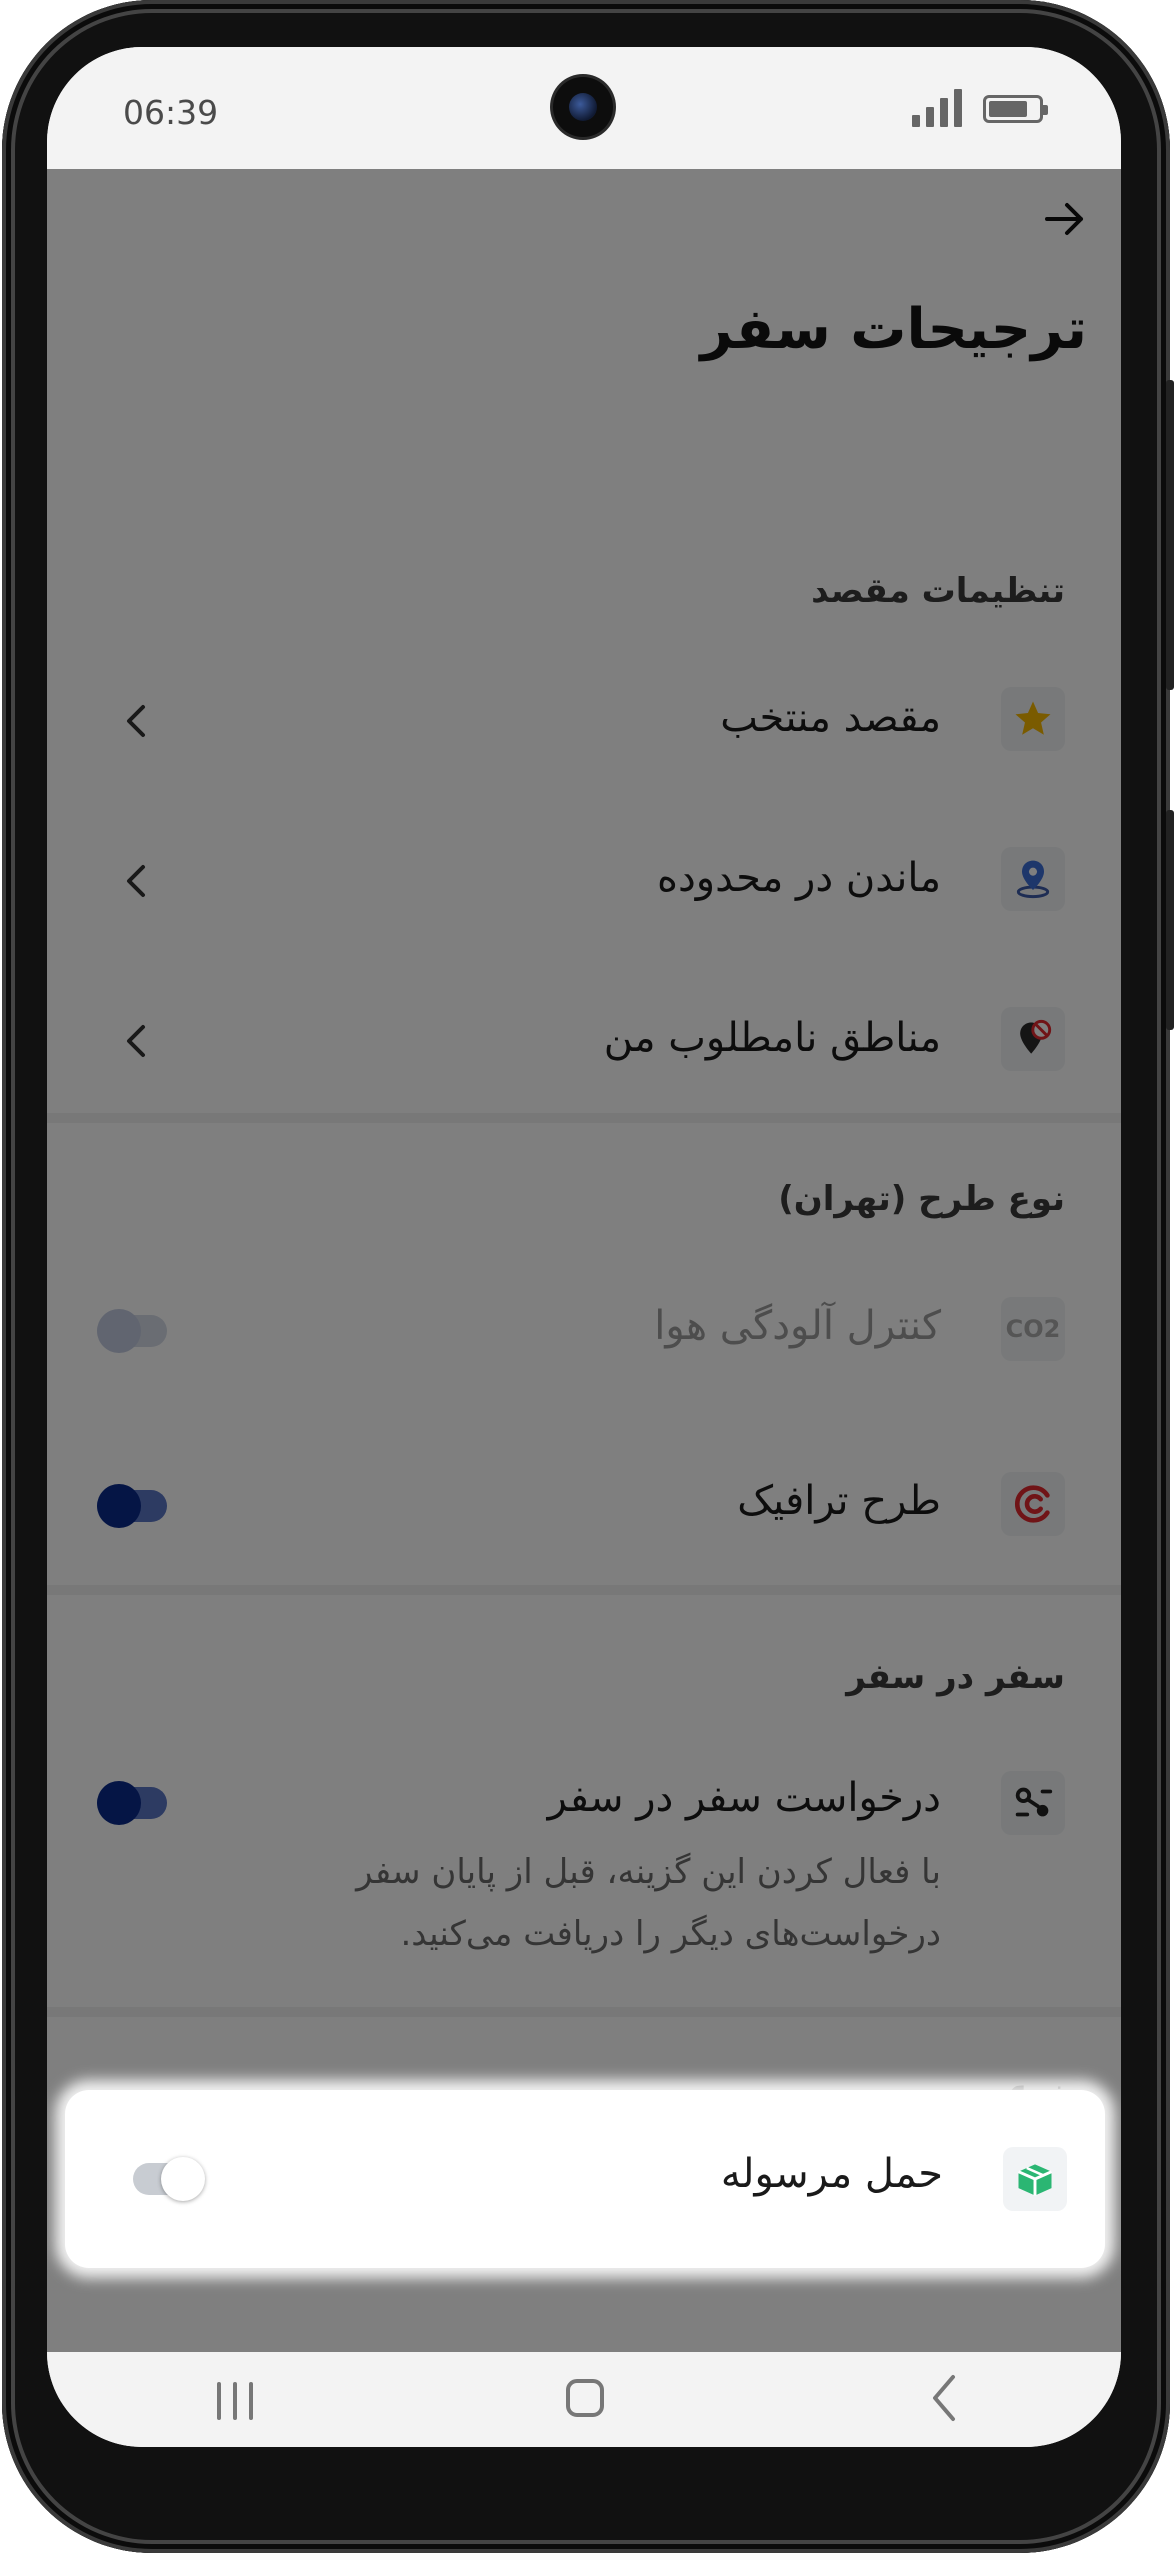 The height and width of the screenshot is (2555, 1176). I want to click on list-item-label: کنترل آلودگی هوا, so click(797, 1326).